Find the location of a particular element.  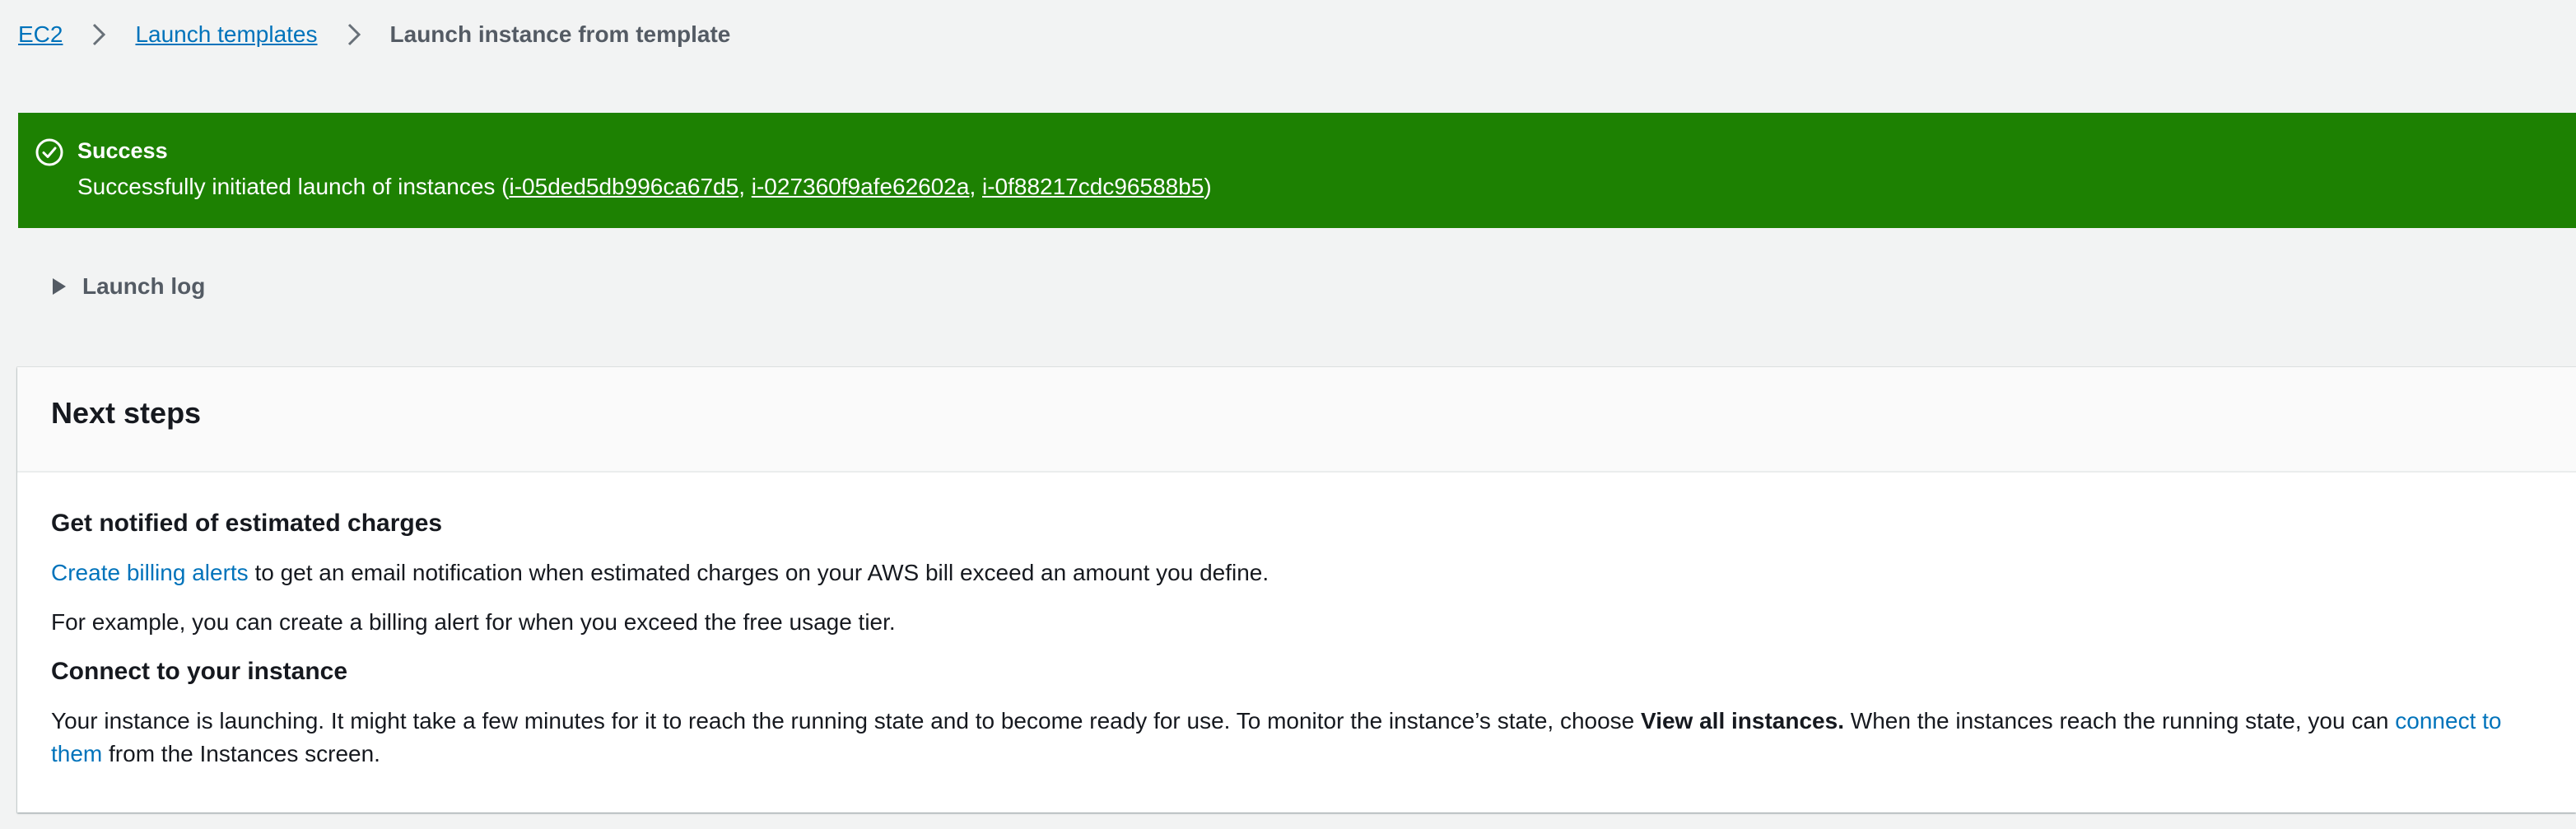

launch-log-label: Launch log is located at coordinates (144, 286).